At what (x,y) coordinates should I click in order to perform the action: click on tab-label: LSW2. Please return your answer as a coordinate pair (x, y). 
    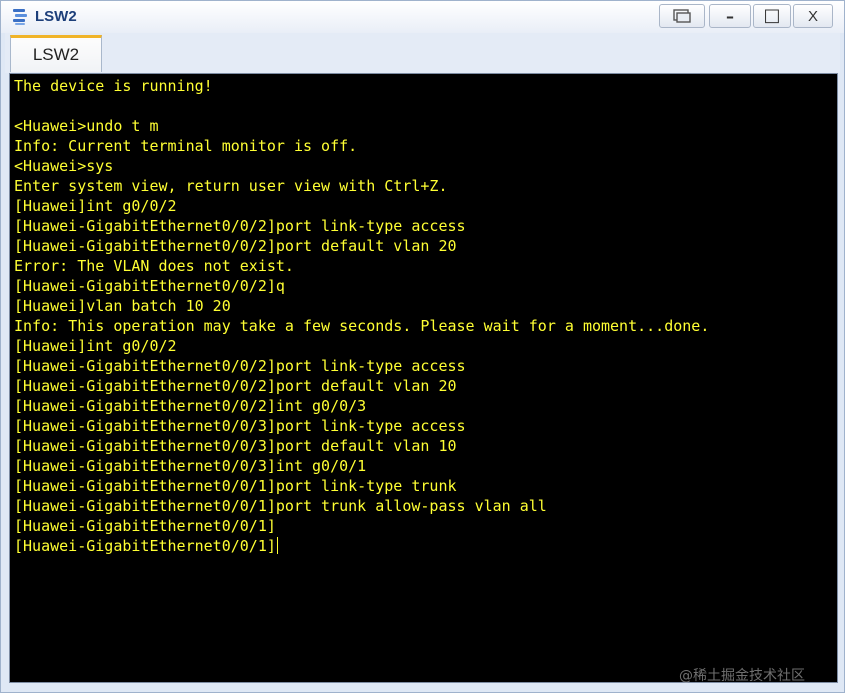
    Looking at the image, I should click on (56, 54).